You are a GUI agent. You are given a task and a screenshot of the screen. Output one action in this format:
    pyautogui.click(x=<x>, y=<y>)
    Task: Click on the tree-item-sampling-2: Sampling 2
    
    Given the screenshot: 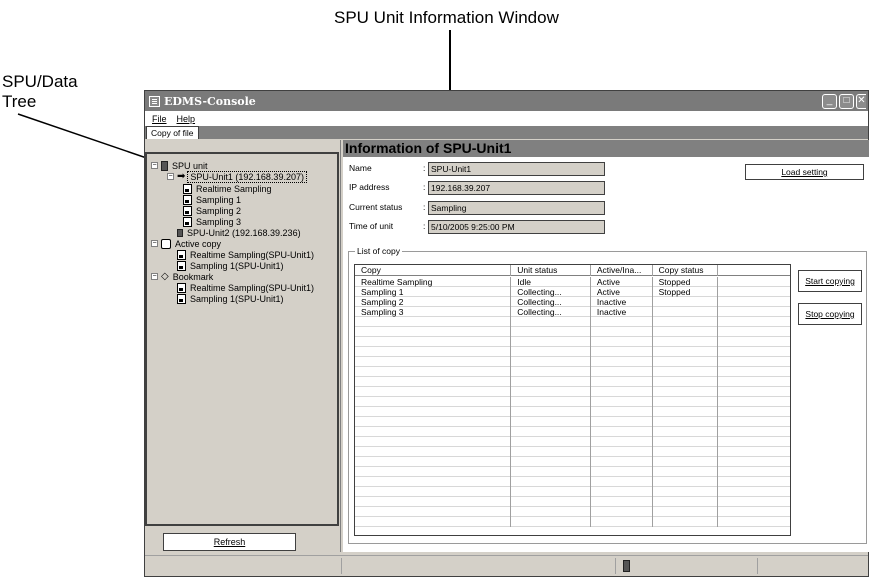 What is the action you would take?
    pyautogui.click(x=213, y=210)
    